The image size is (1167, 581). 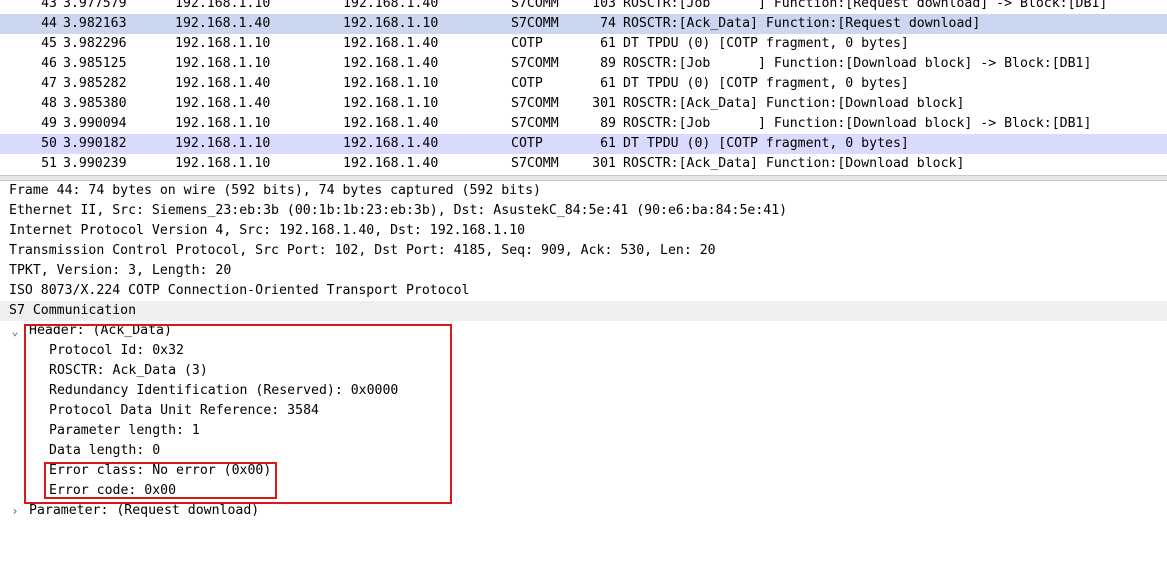 What do you see at coordinates (49, 163) in the screenshot?
I see `packet-number: 51` at bounding box center [49, 163].